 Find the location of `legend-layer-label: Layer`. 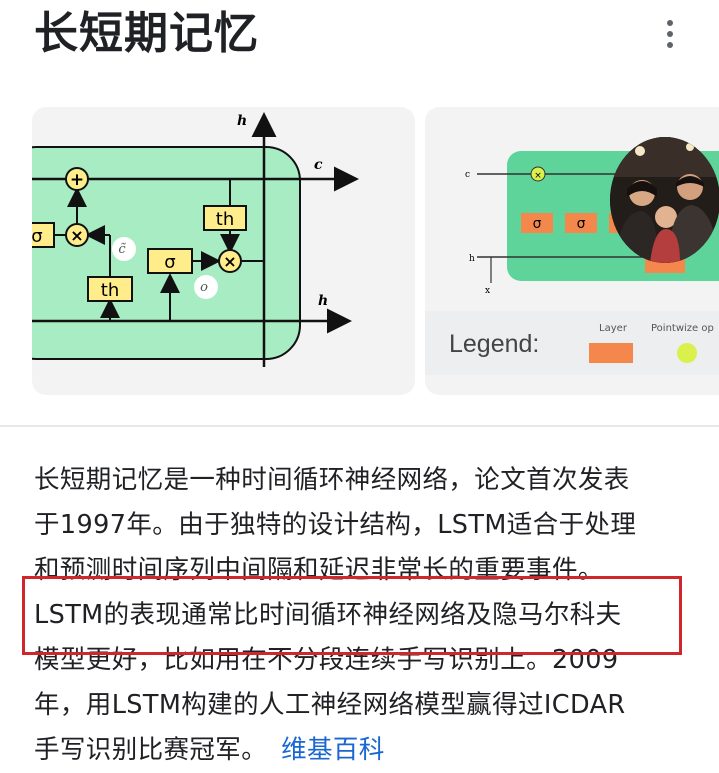

legend-layer-label: Layer is located at coordinates (613, 328).